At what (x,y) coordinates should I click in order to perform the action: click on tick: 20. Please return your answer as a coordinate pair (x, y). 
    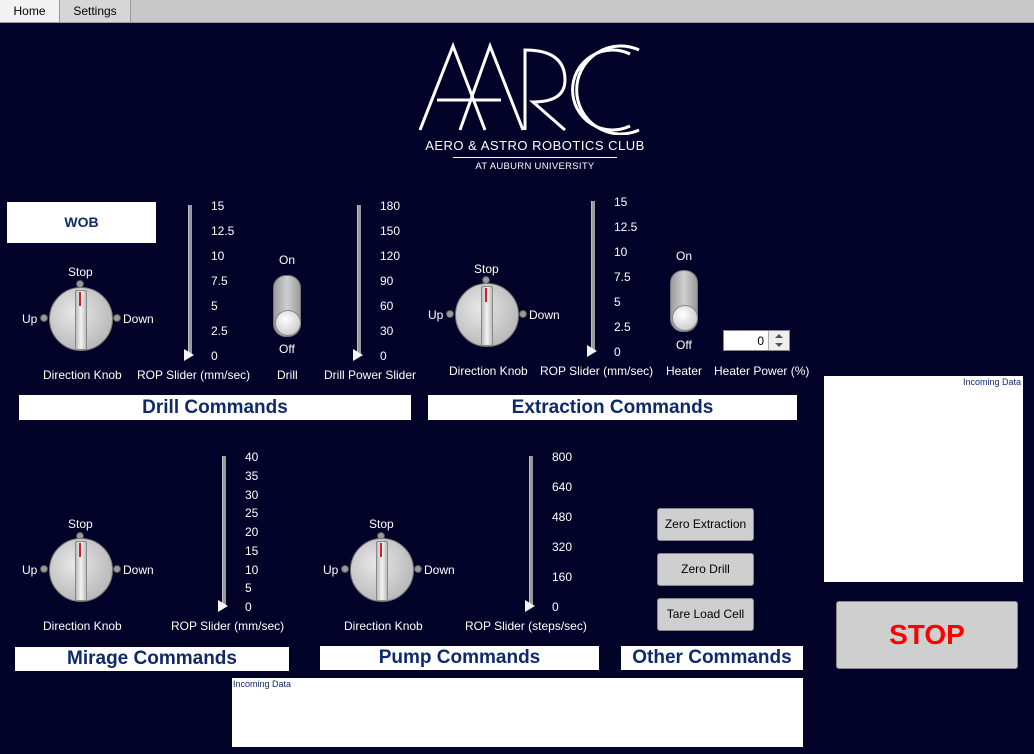
    Looking at the image, I should click on (252, 532).